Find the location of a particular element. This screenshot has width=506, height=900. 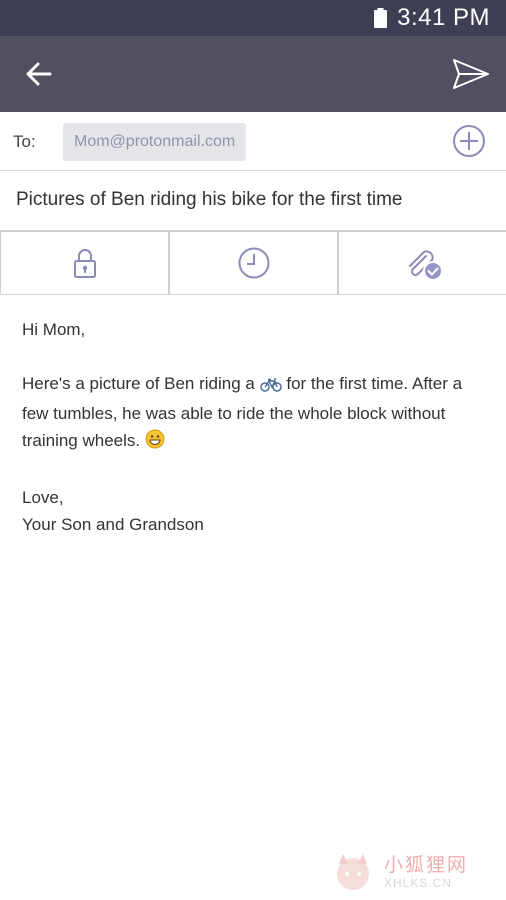

watermark-url: XHLKS.CN is located at coordinates (418, 882).